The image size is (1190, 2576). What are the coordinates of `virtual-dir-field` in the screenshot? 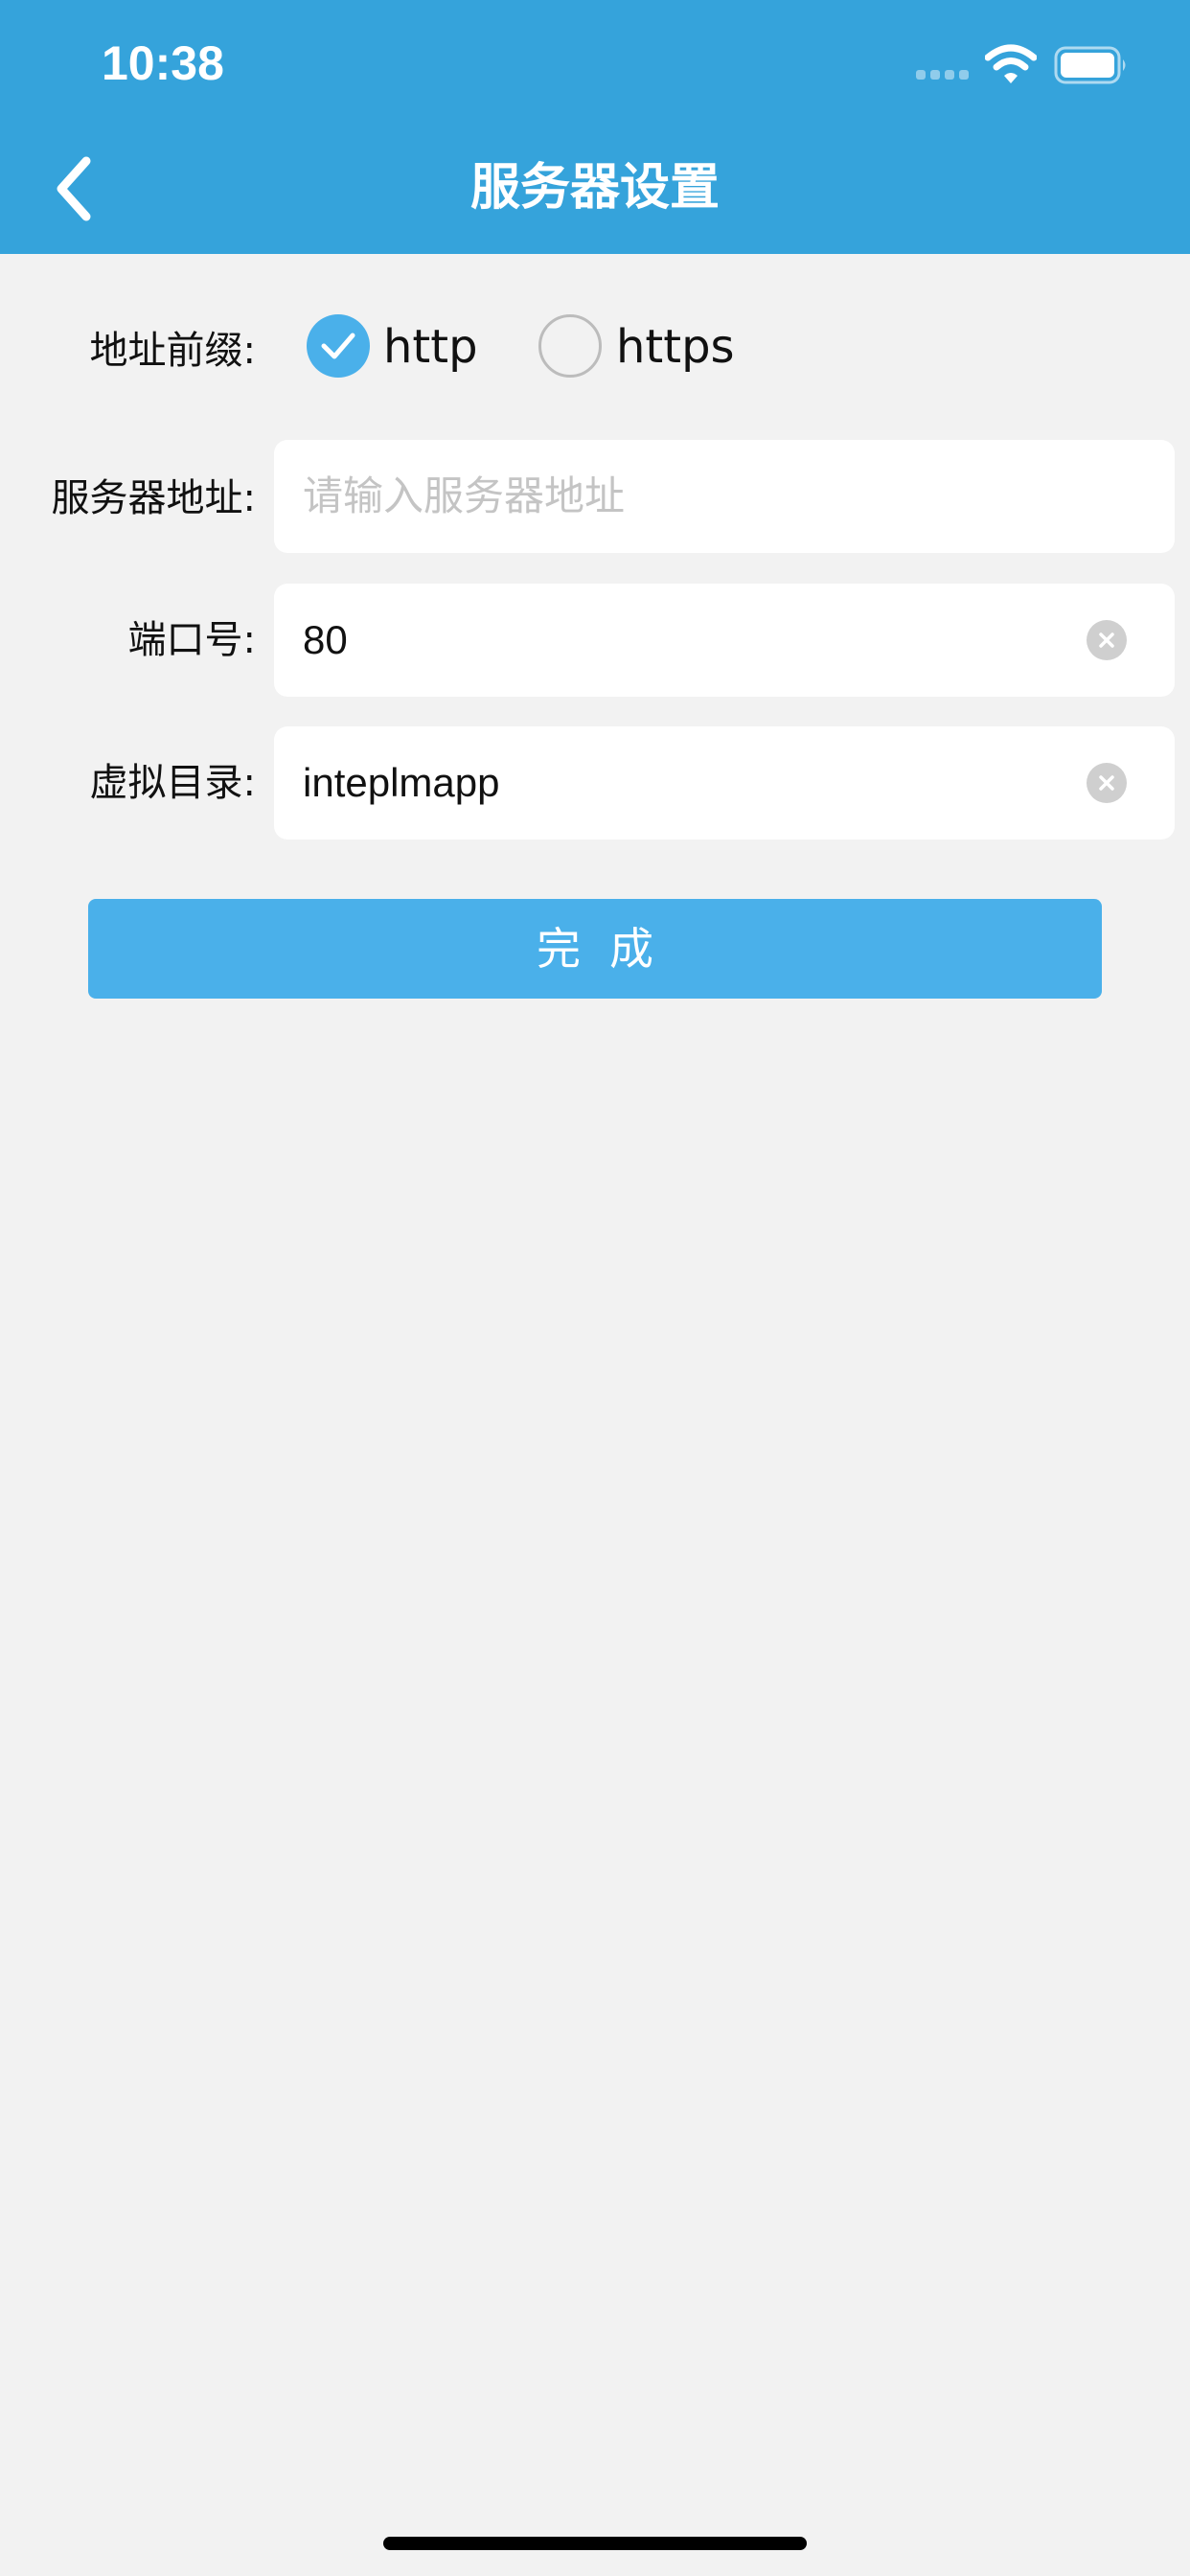 It's located at (725, 783).